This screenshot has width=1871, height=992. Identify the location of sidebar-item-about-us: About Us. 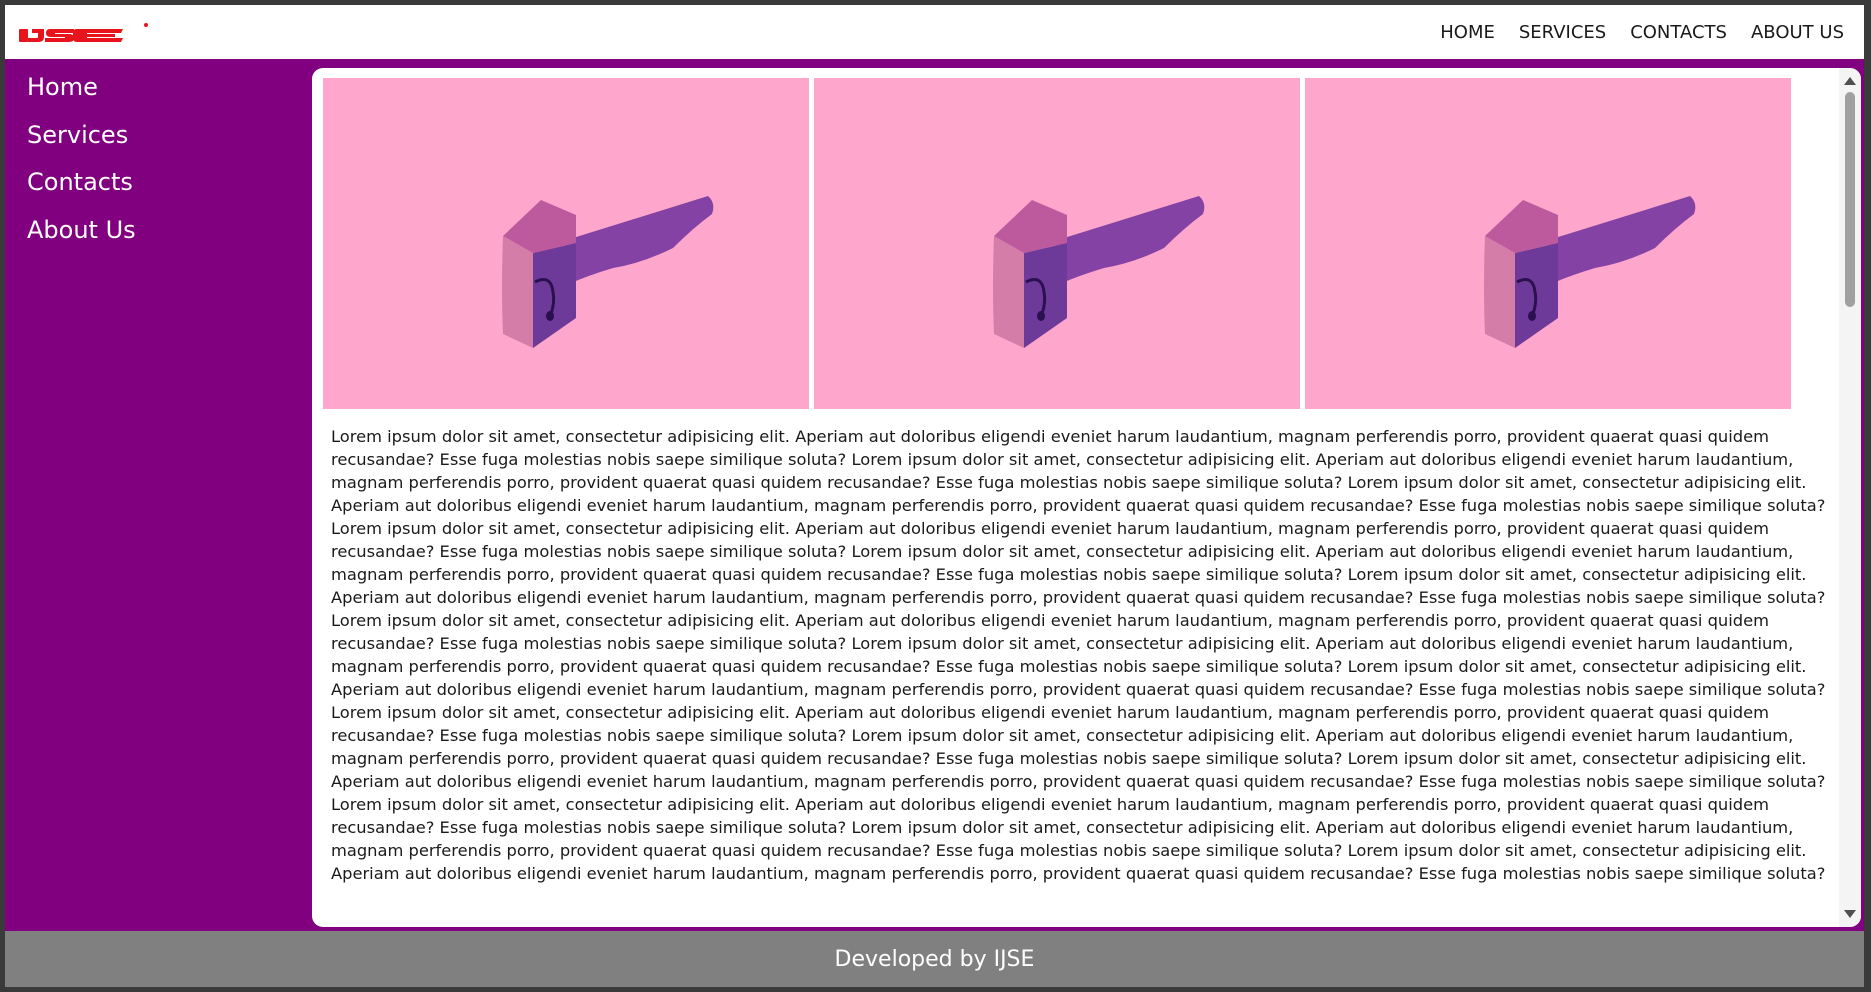
(81, 230).